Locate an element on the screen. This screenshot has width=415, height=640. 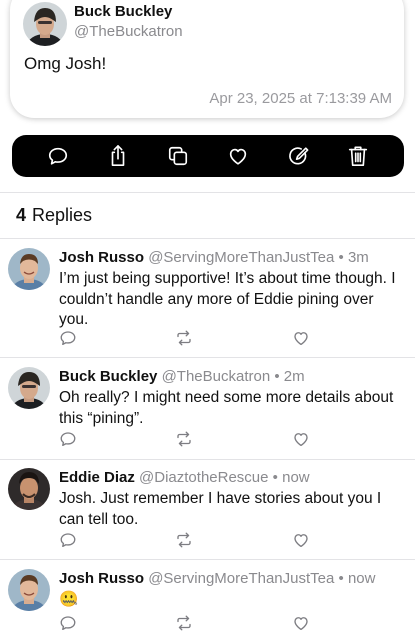
reply-author-handle: @DiaztotheRescue is located at coordinates (203, 477).